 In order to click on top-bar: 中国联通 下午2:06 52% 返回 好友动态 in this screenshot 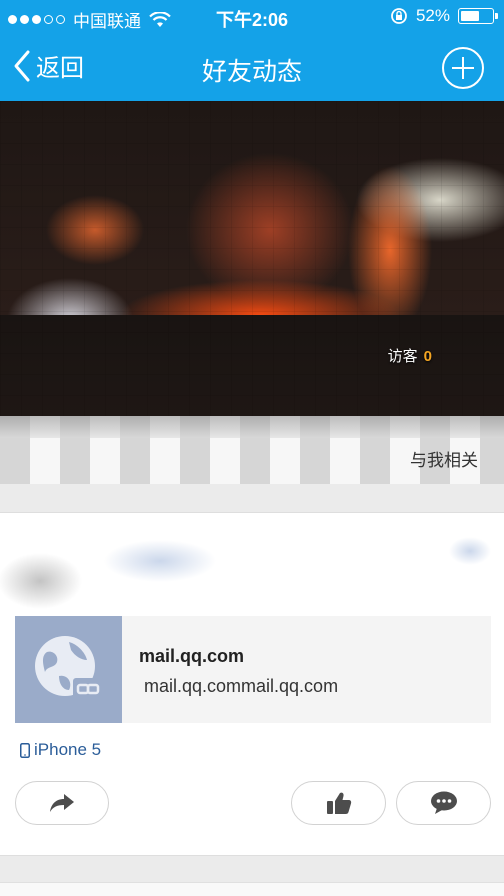, I will do `click(252, 50)`.